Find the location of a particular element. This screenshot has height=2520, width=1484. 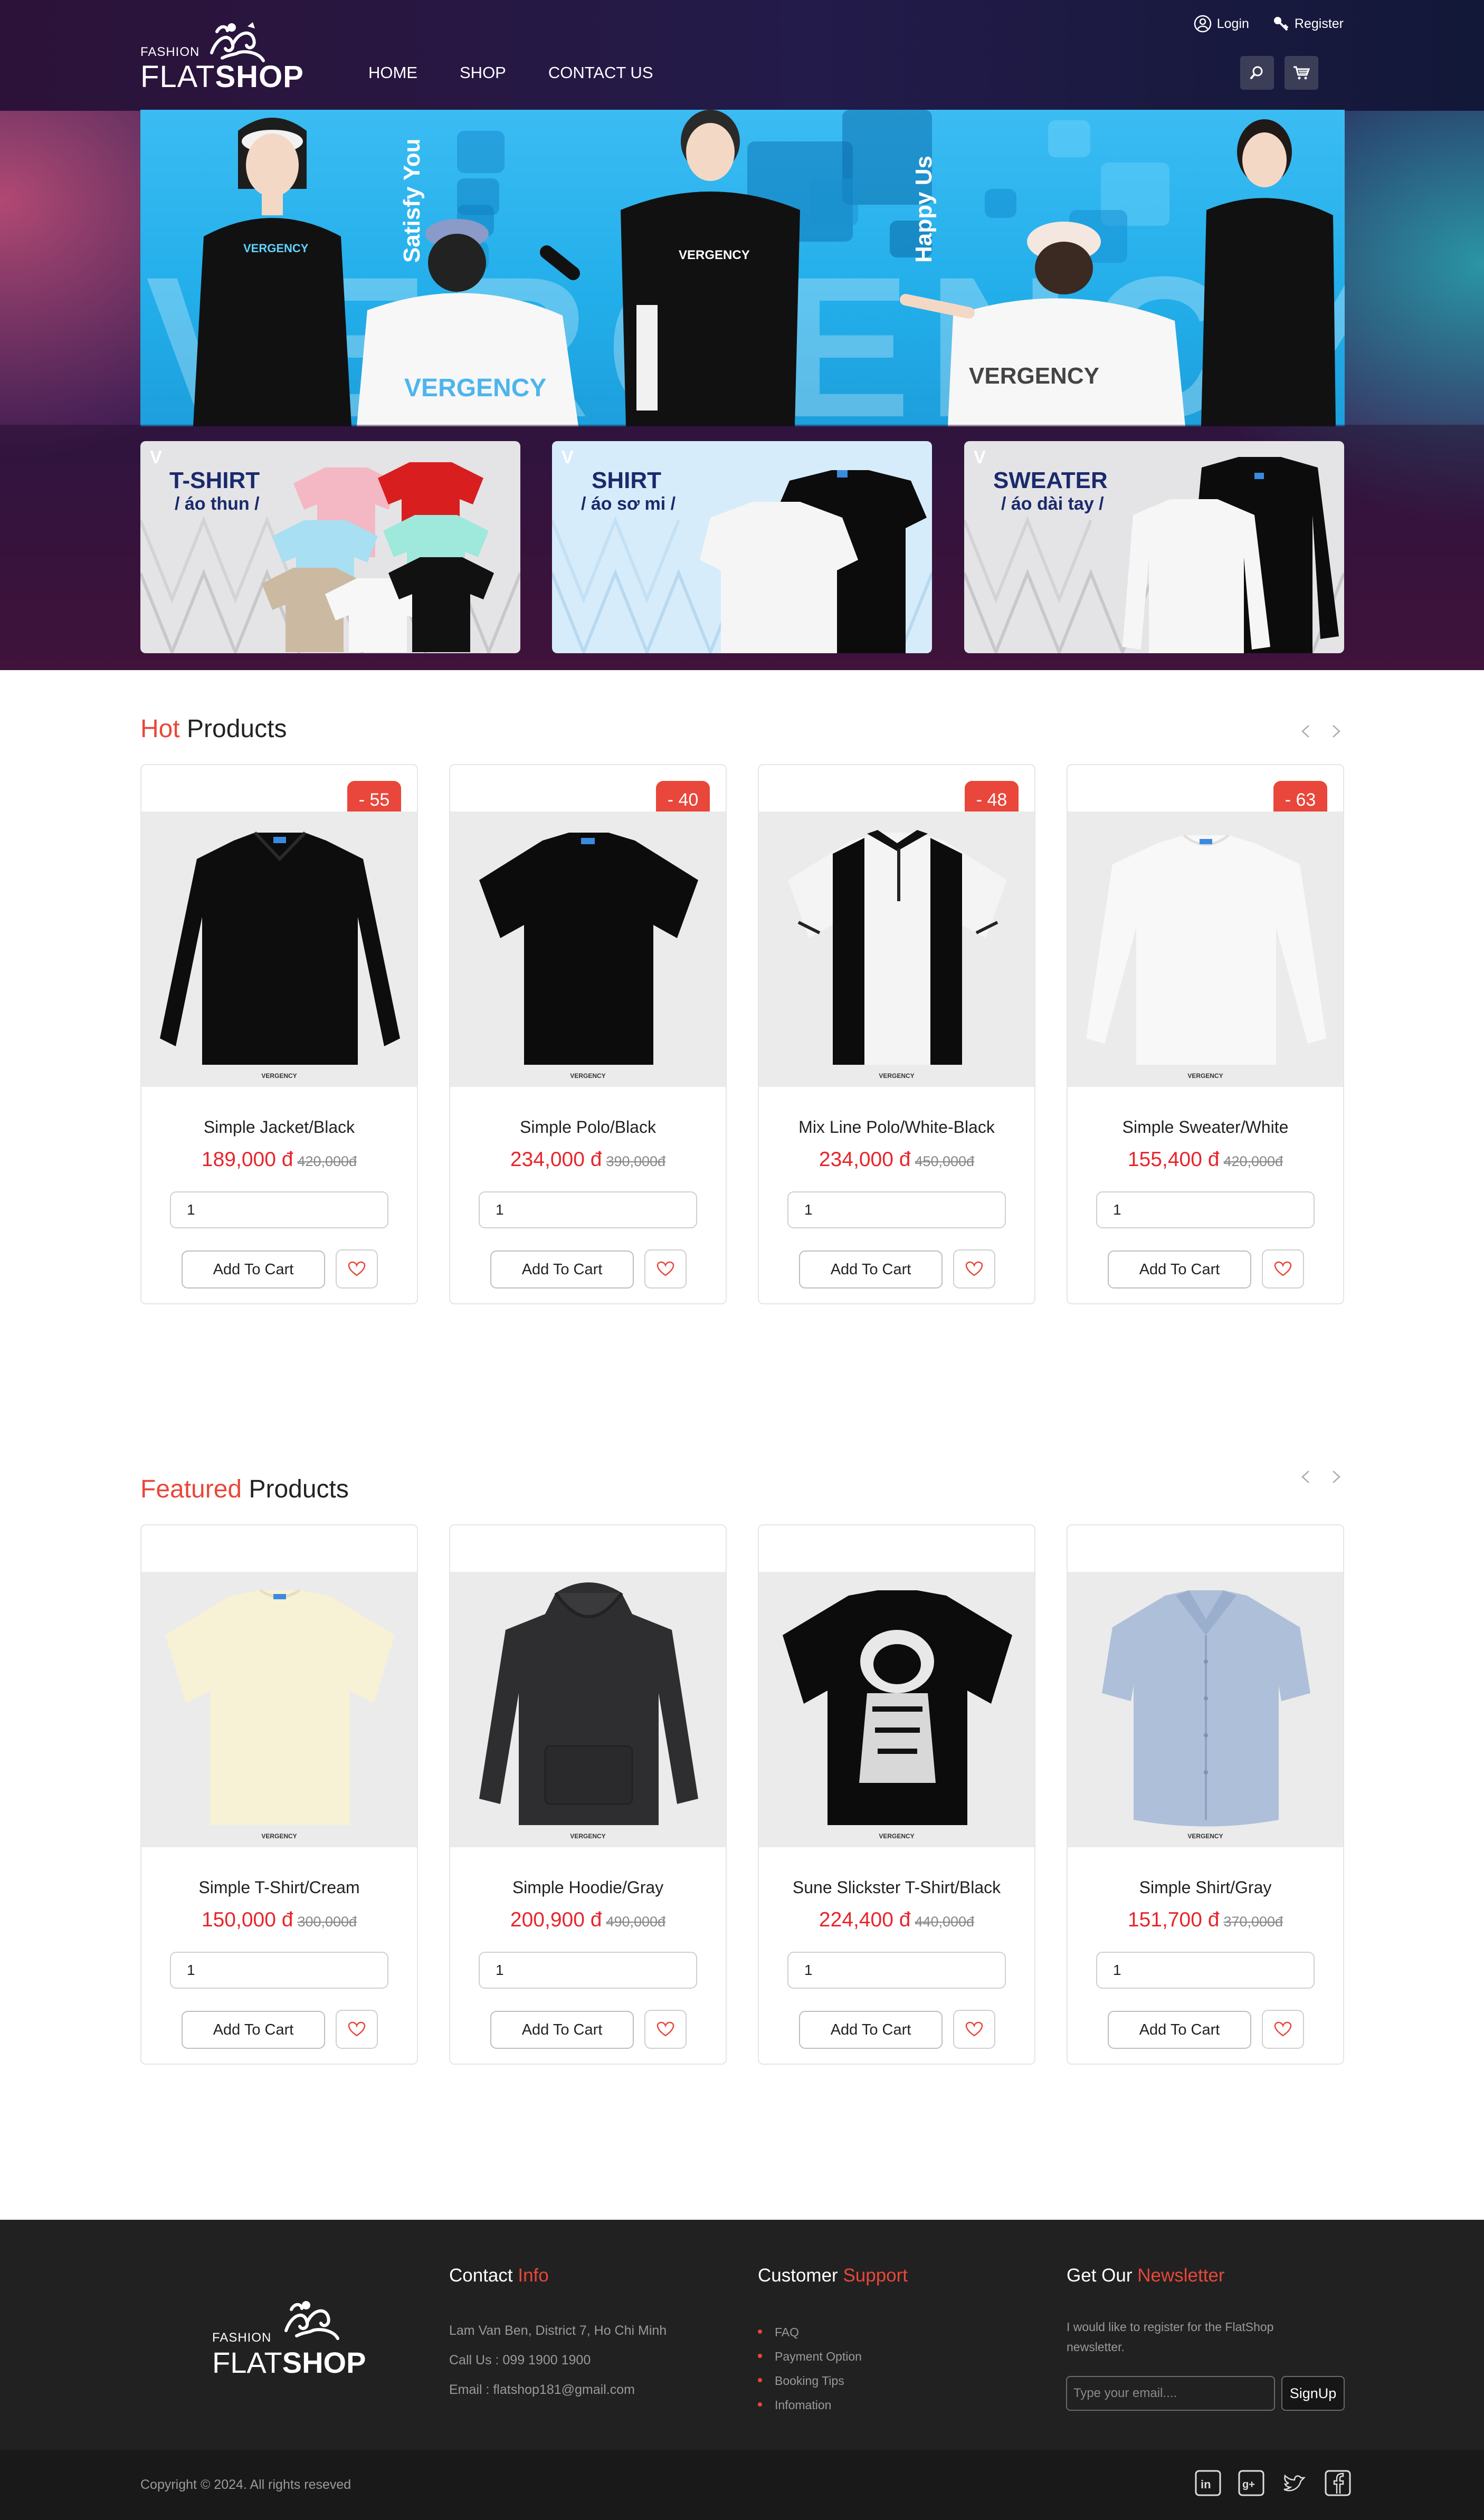

logo-small-text: FASHION is located at coordinates (170, 52).